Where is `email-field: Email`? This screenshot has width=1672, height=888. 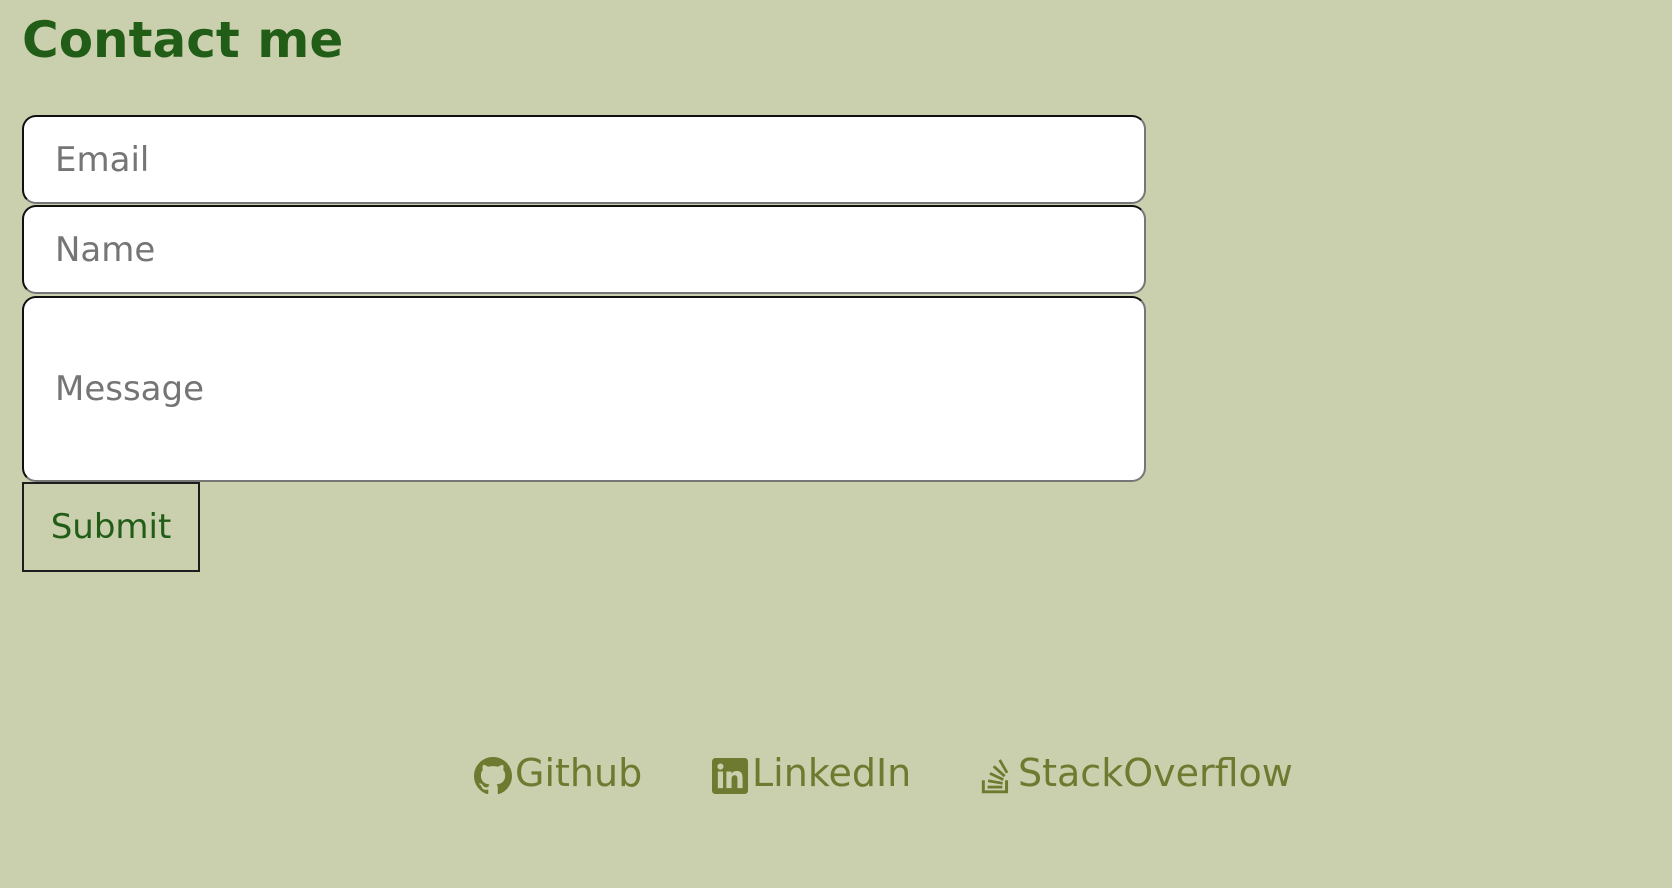 email-field: Email is located at coordinates (584, 159).